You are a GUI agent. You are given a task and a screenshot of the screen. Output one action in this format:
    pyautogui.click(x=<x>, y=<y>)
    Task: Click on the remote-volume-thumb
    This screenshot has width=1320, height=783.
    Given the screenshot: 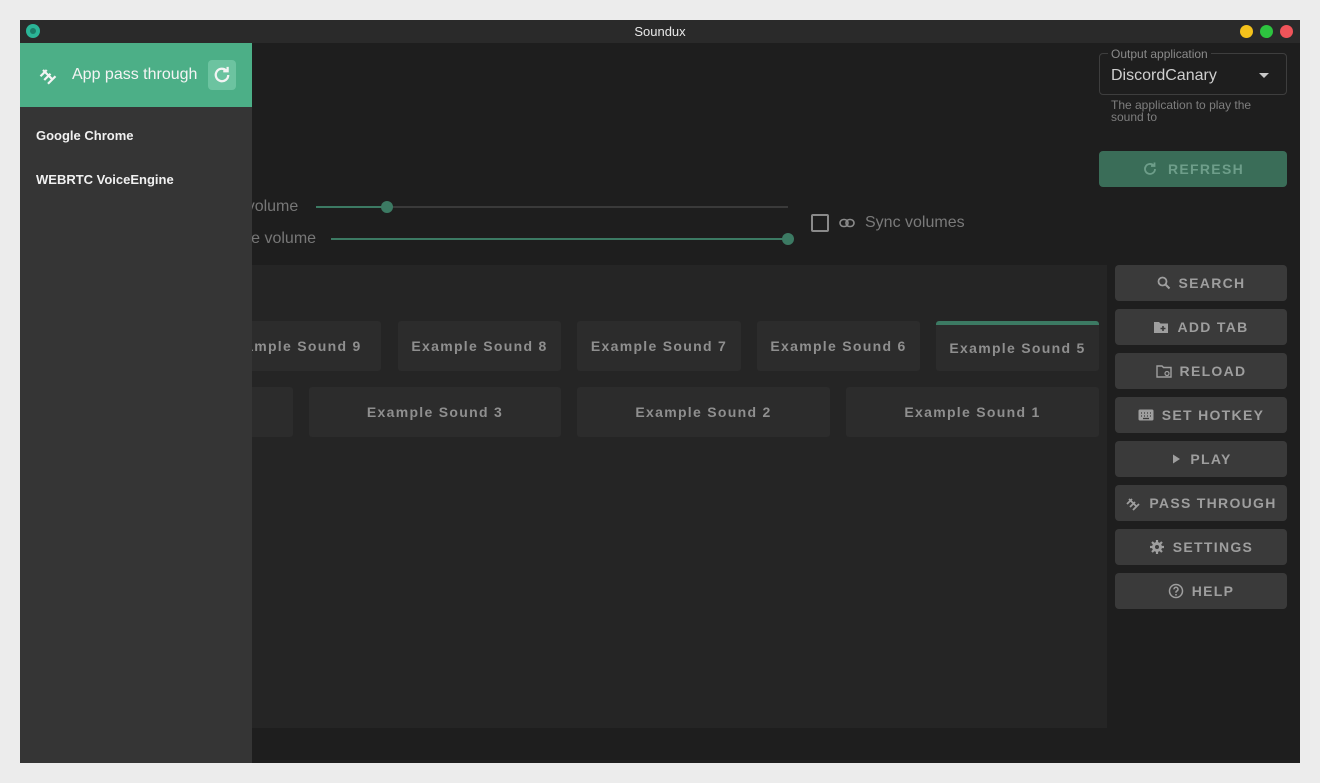 What is the action you would take?
    pyautogui.click(x=788, y=239)
    